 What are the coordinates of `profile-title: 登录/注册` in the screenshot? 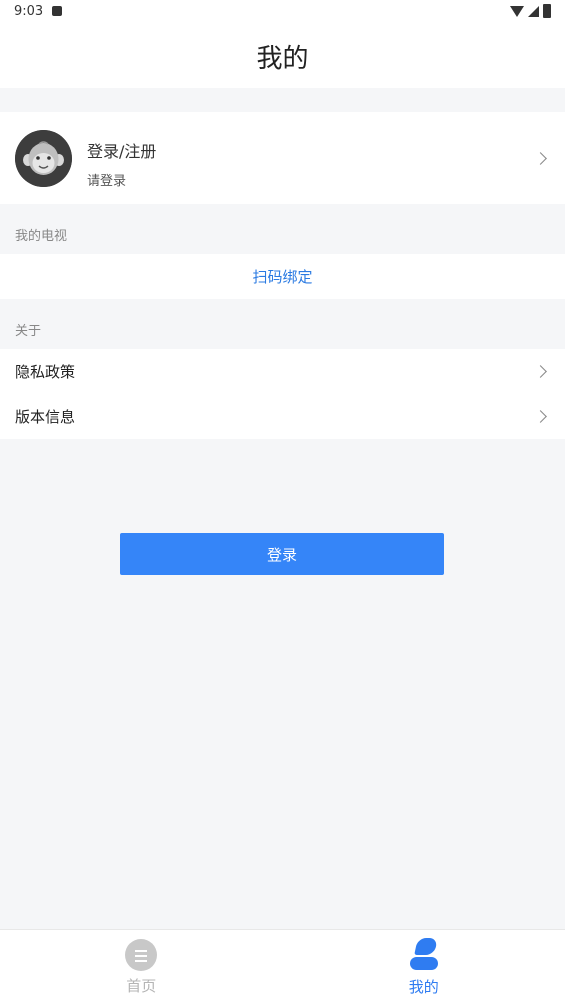 It's located at (122, 151).